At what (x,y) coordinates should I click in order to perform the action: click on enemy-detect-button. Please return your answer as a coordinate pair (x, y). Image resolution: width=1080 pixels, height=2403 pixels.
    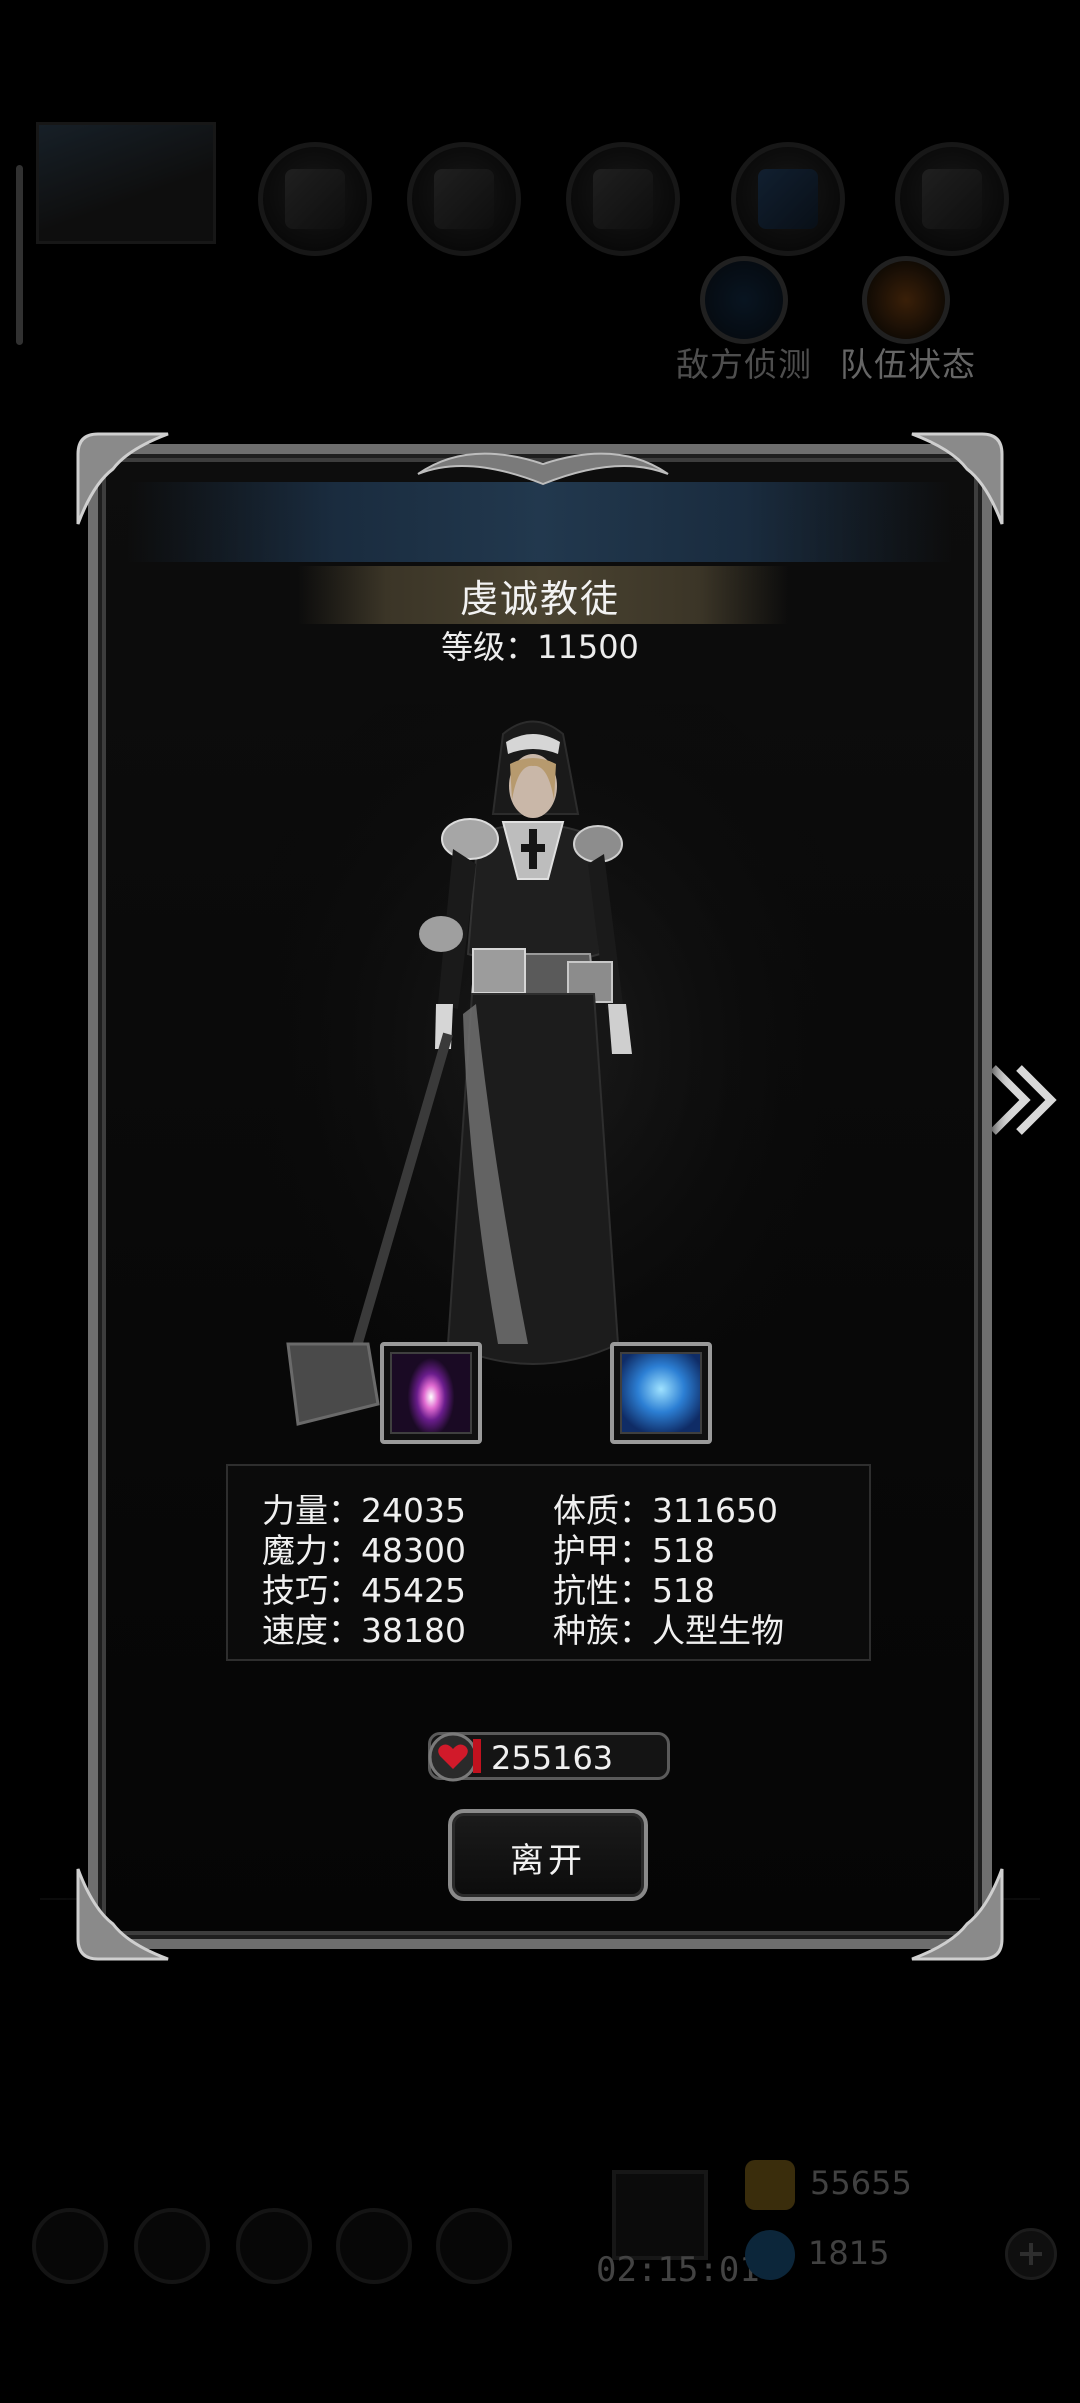
    Looking at the image, I should click on (744, 300).